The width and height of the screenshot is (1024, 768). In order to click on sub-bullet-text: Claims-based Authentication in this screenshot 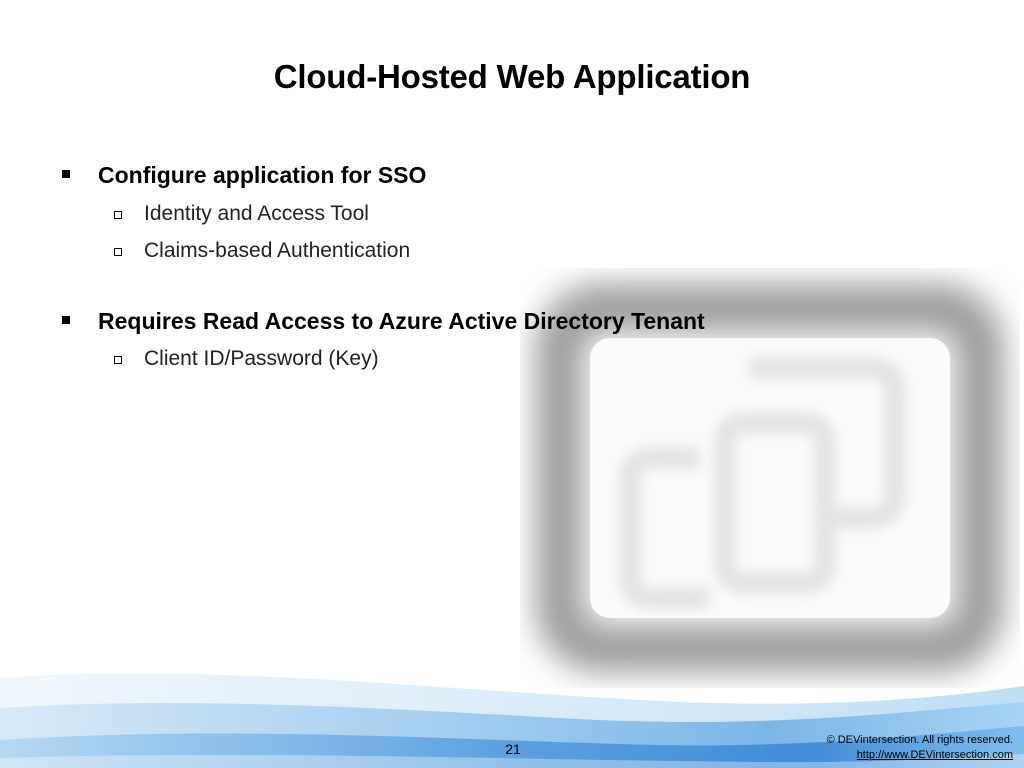, I will do `click(277, 250)`.